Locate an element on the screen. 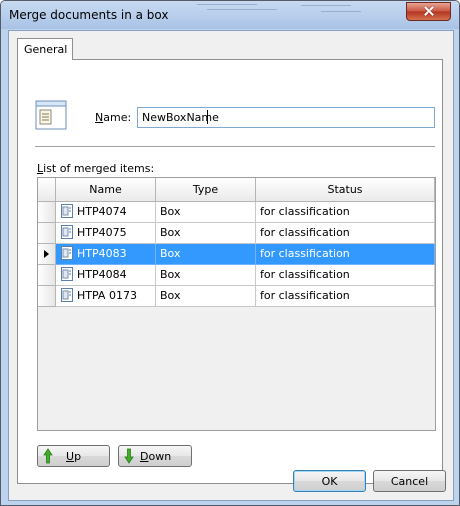 The height and width of the screenshot is (506, 460). cancel-button: Cancel is located at coordinates (409, 481).